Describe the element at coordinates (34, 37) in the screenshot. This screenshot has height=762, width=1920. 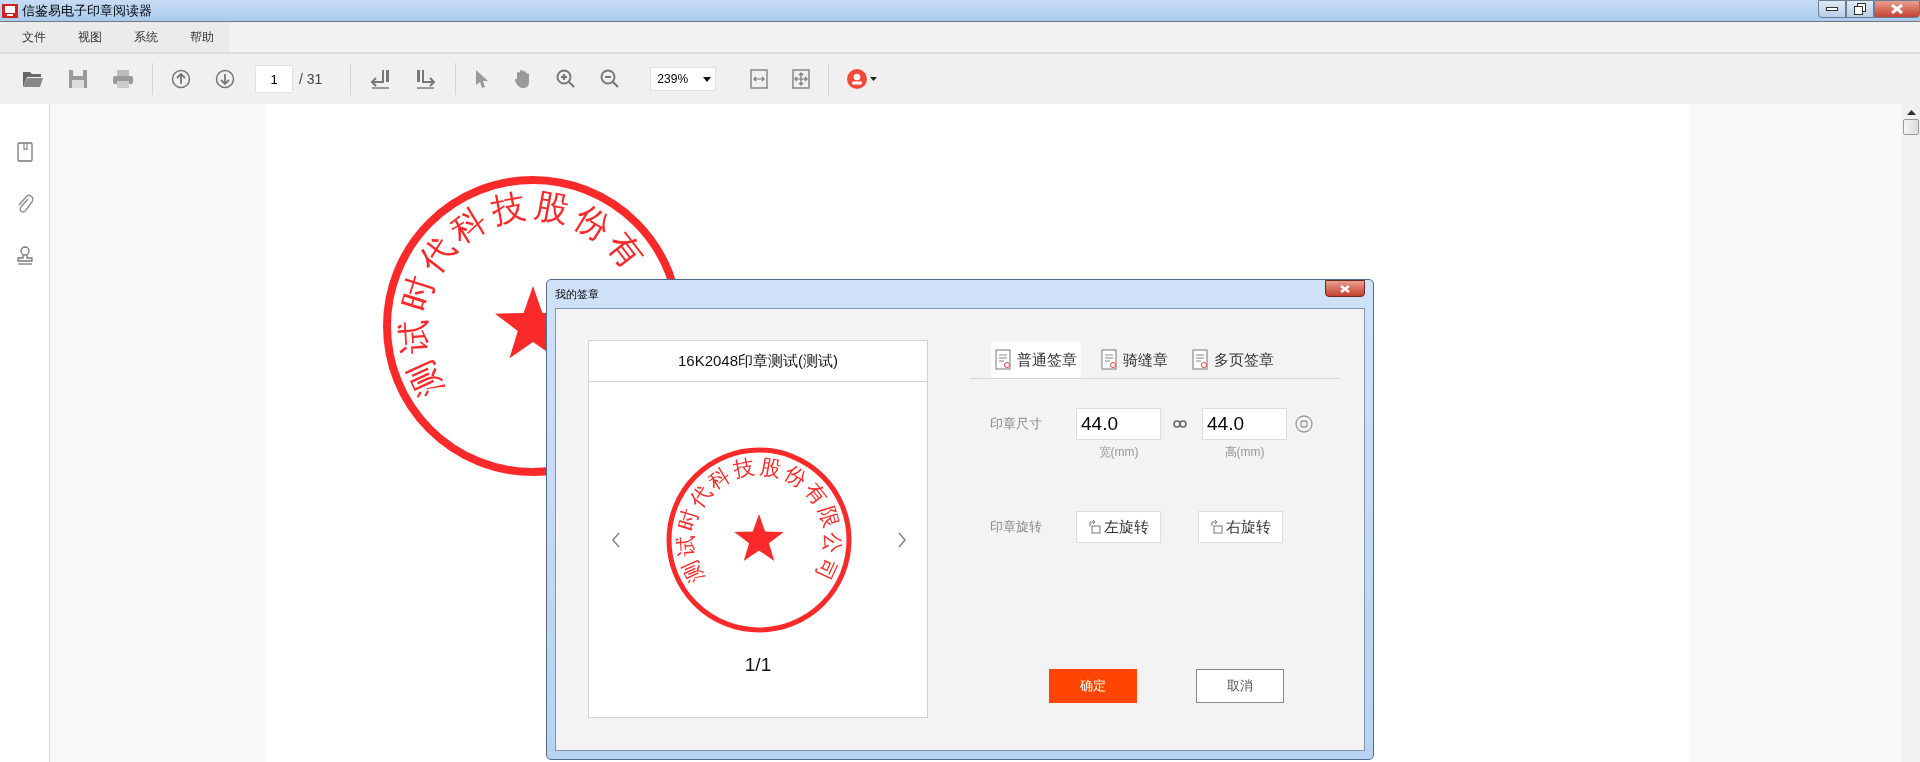
I see `menu-item: 文件` at that location.